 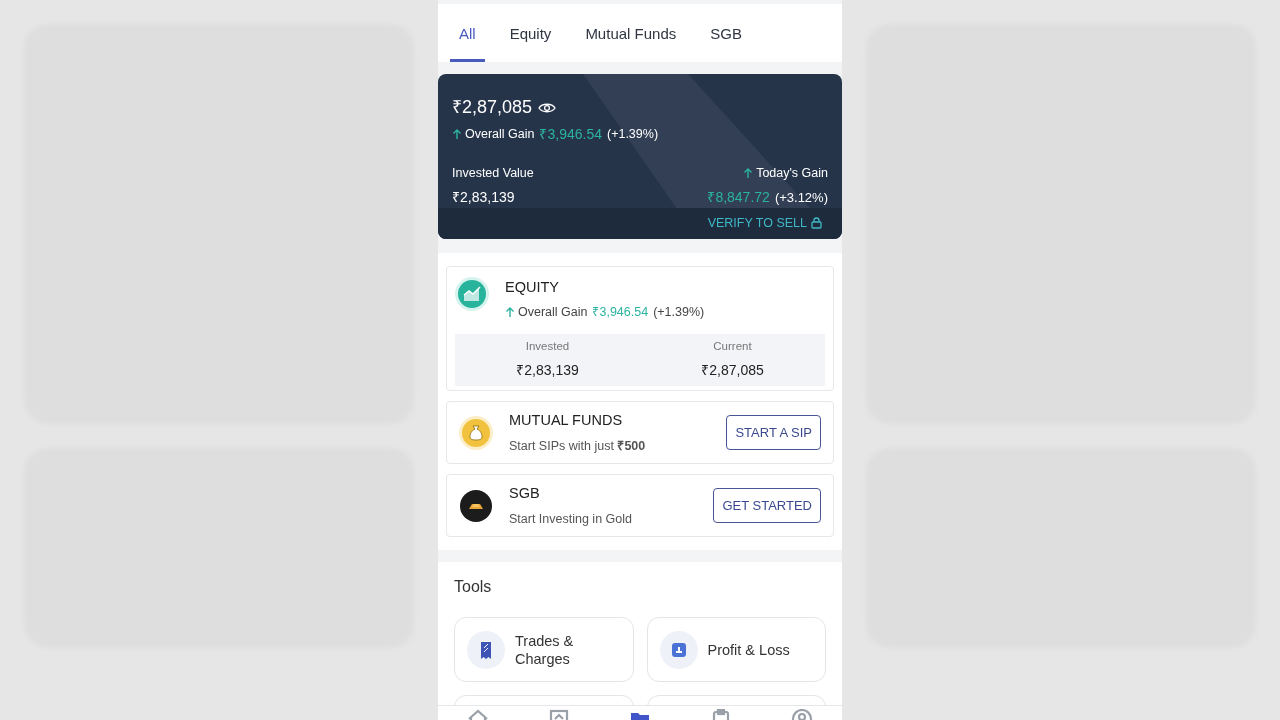 I want to click on current-label: Current, so click(x=732, y=347).